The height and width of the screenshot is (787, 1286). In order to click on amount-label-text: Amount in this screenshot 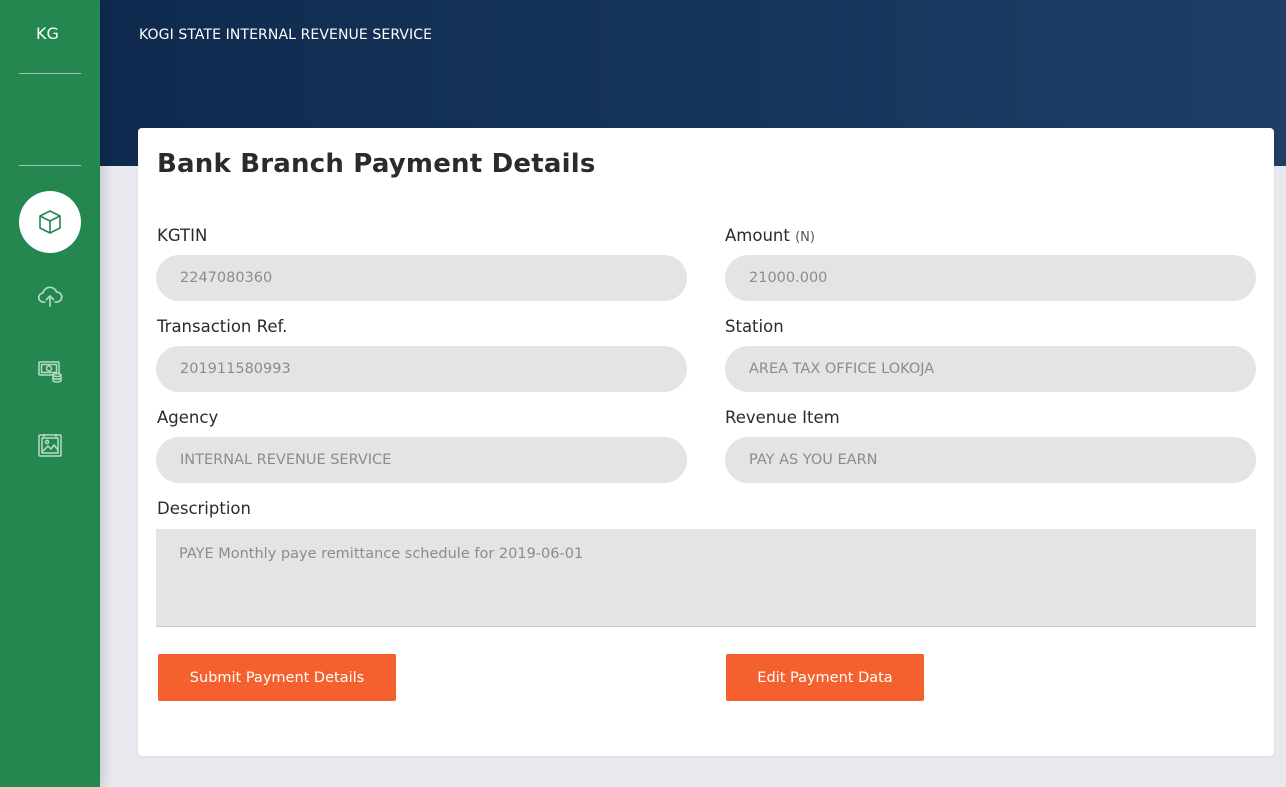, I will do `click(757, 235)`.